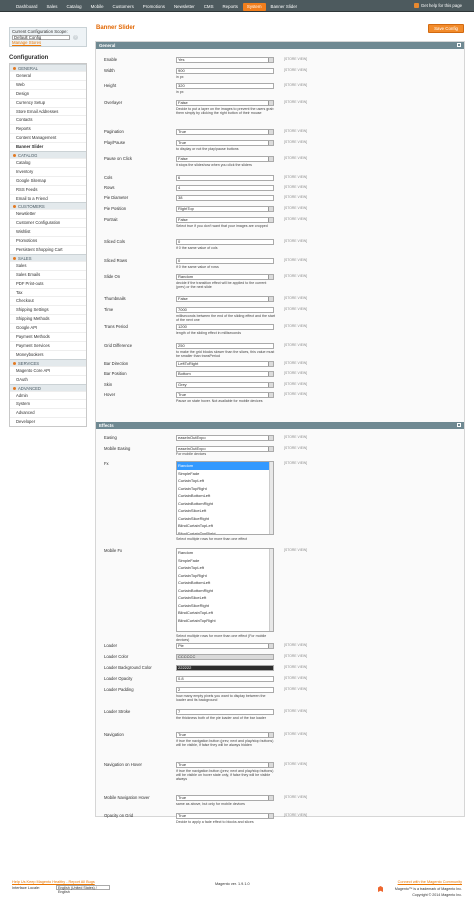 Image resolution: width=474 pixels, height=914 pixels. I want to click on mobile-easing-select: easeInOutExpo, so click(225, 449).